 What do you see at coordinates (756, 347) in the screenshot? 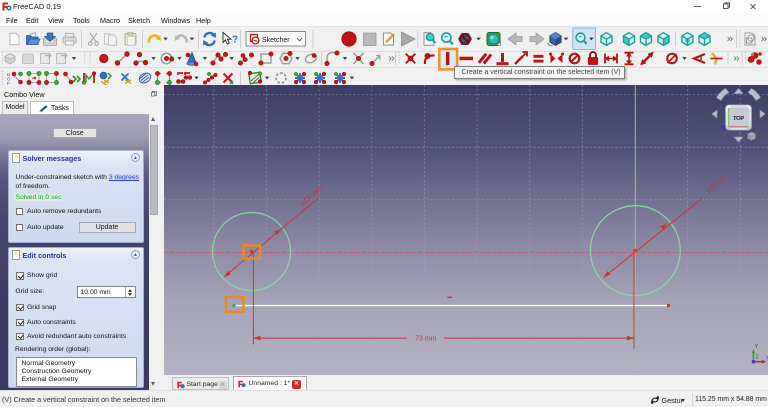
I see `svg-text: Y` at bounding box center [756, 347].